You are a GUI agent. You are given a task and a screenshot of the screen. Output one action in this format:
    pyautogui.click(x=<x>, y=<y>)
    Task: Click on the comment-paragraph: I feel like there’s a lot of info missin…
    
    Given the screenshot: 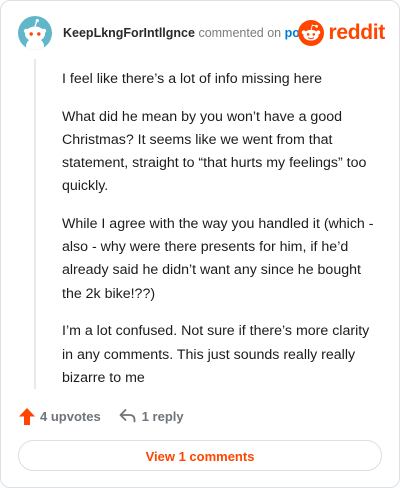 What is the action you would take?
    pyautogui.click(x=192, y=79)
    